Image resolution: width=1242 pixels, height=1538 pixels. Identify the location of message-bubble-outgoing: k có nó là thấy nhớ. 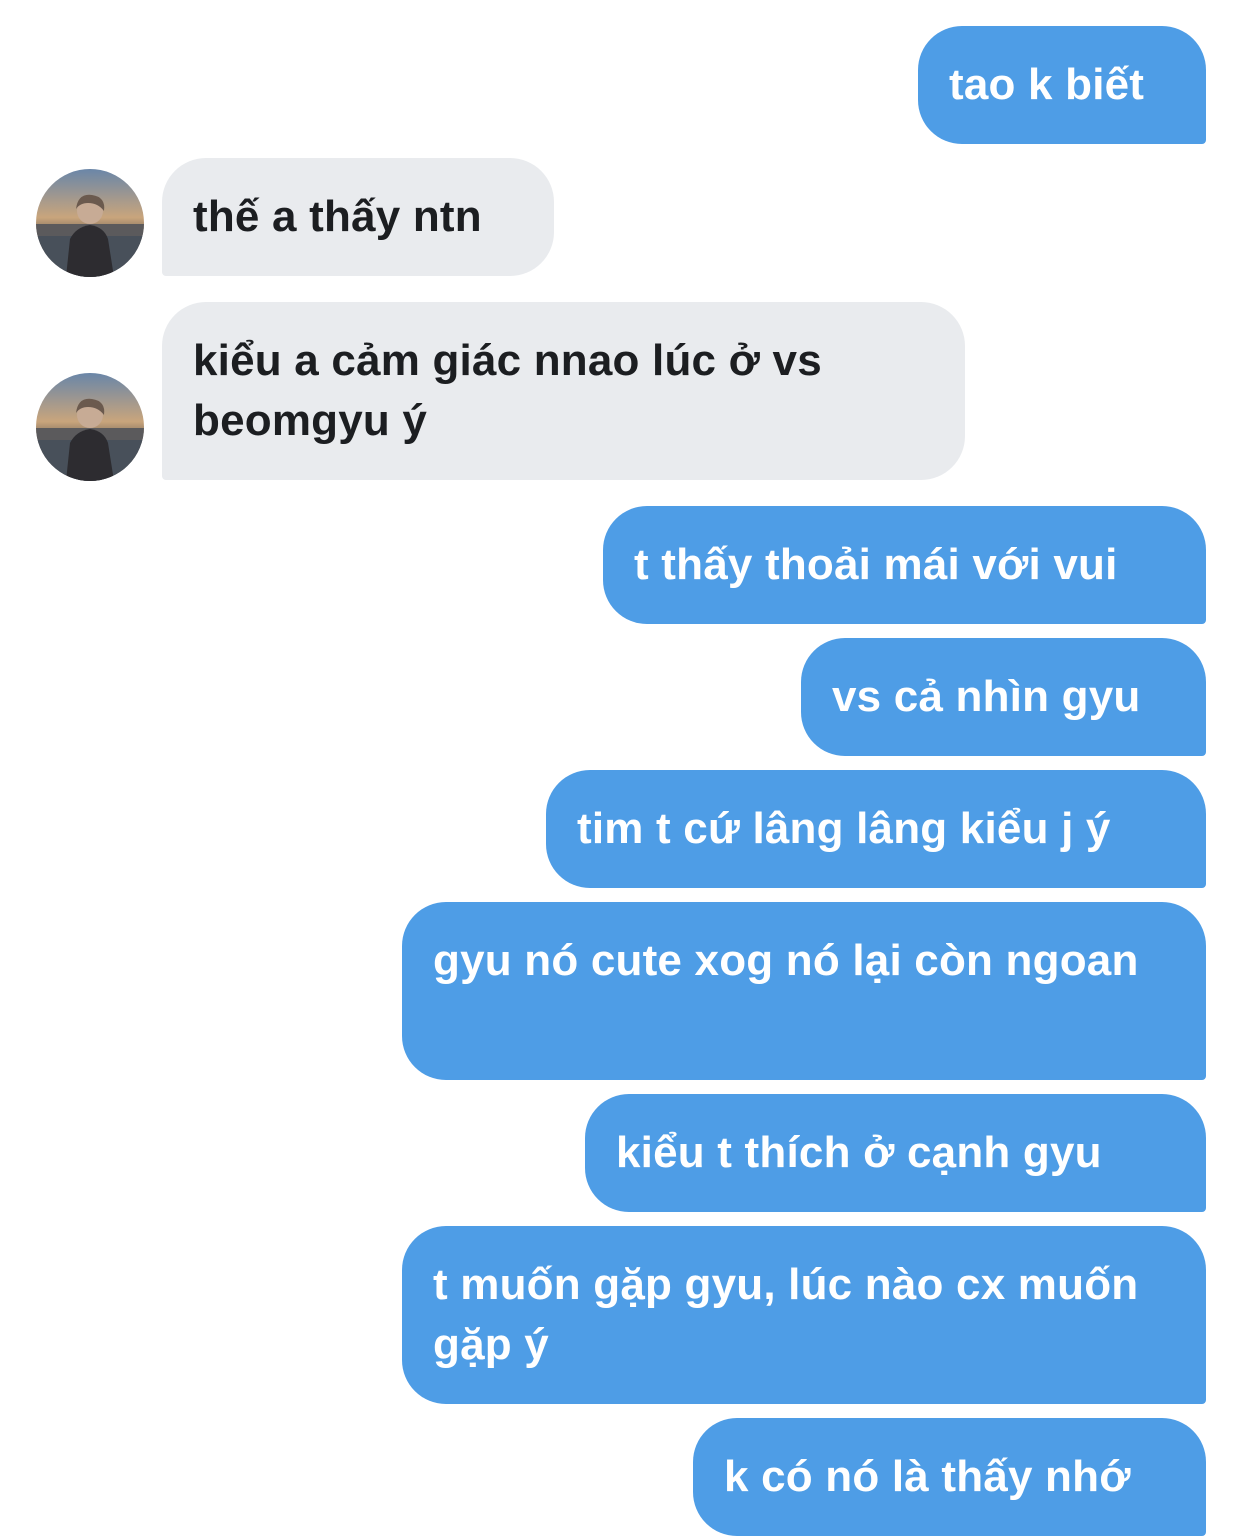
(949, 1477).